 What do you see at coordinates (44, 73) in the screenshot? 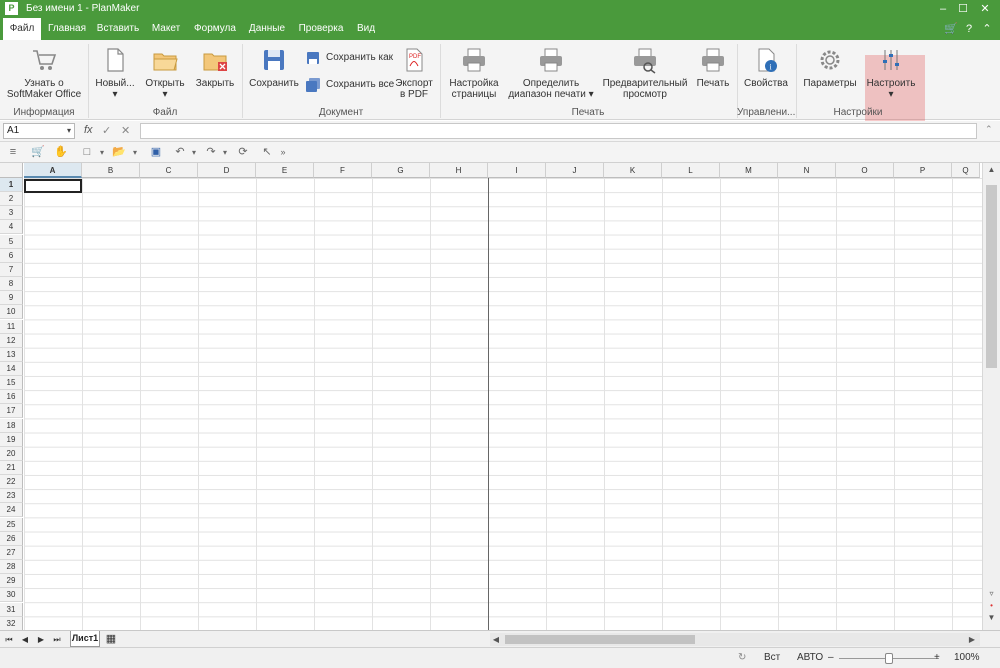
I see `learn-softmaker-button: Узнать о SoftMaker Office` at bounding box center [44, 73].